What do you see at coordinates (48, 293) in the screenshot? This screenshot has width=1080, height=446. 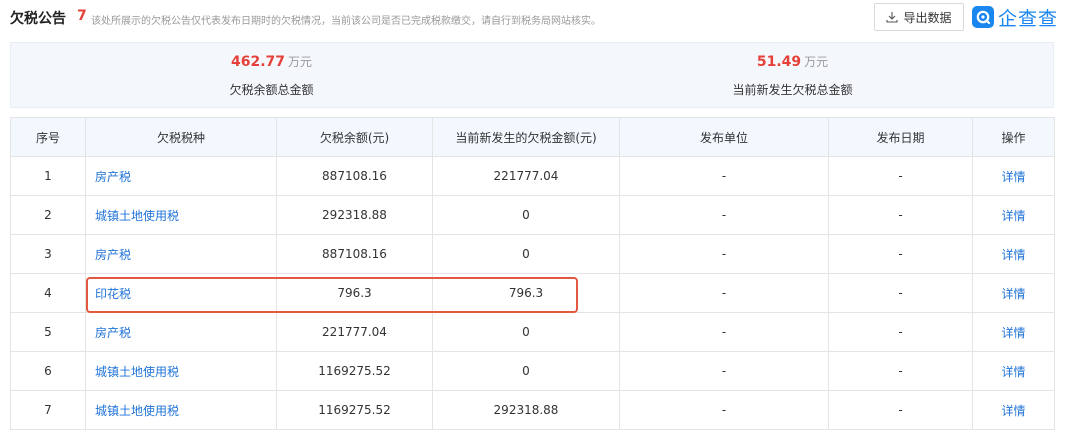 I see `row-index: 4` at bounding box center [48, 293].